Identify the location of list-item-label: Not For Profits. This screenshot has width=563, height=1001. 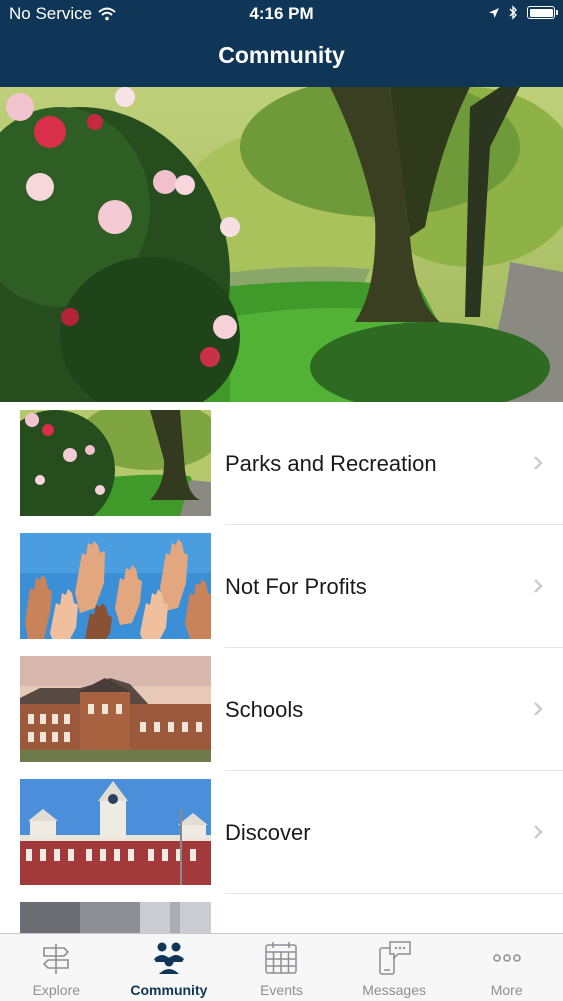
(296, 586).